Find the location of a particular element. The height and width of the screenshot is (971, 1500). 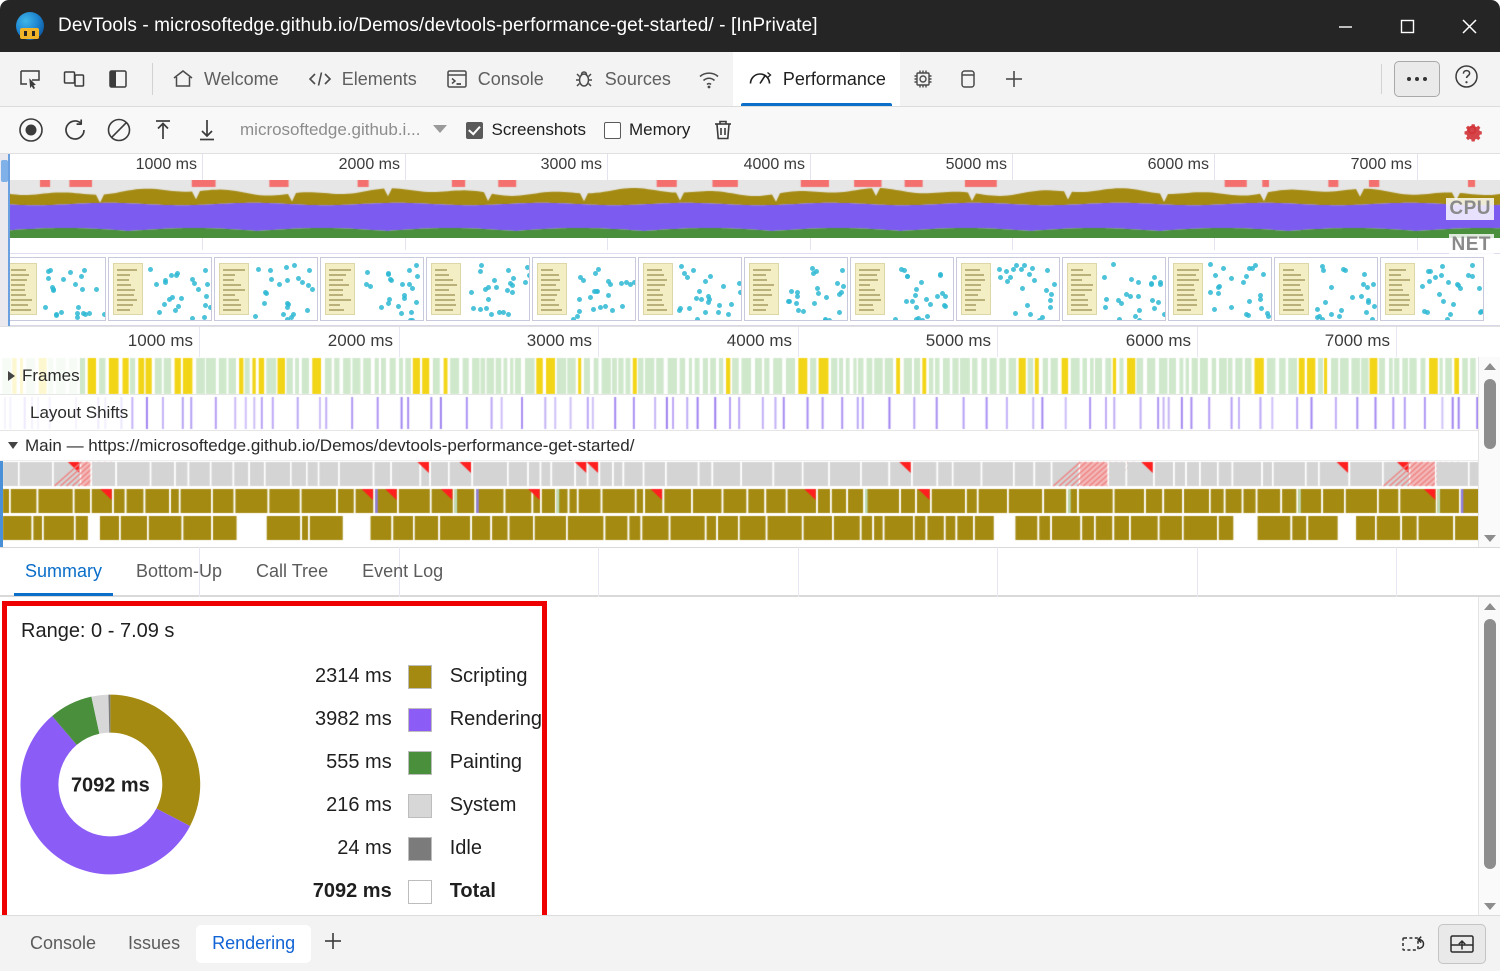

overview-selection-left-handle is located at coordinates (5, 240).